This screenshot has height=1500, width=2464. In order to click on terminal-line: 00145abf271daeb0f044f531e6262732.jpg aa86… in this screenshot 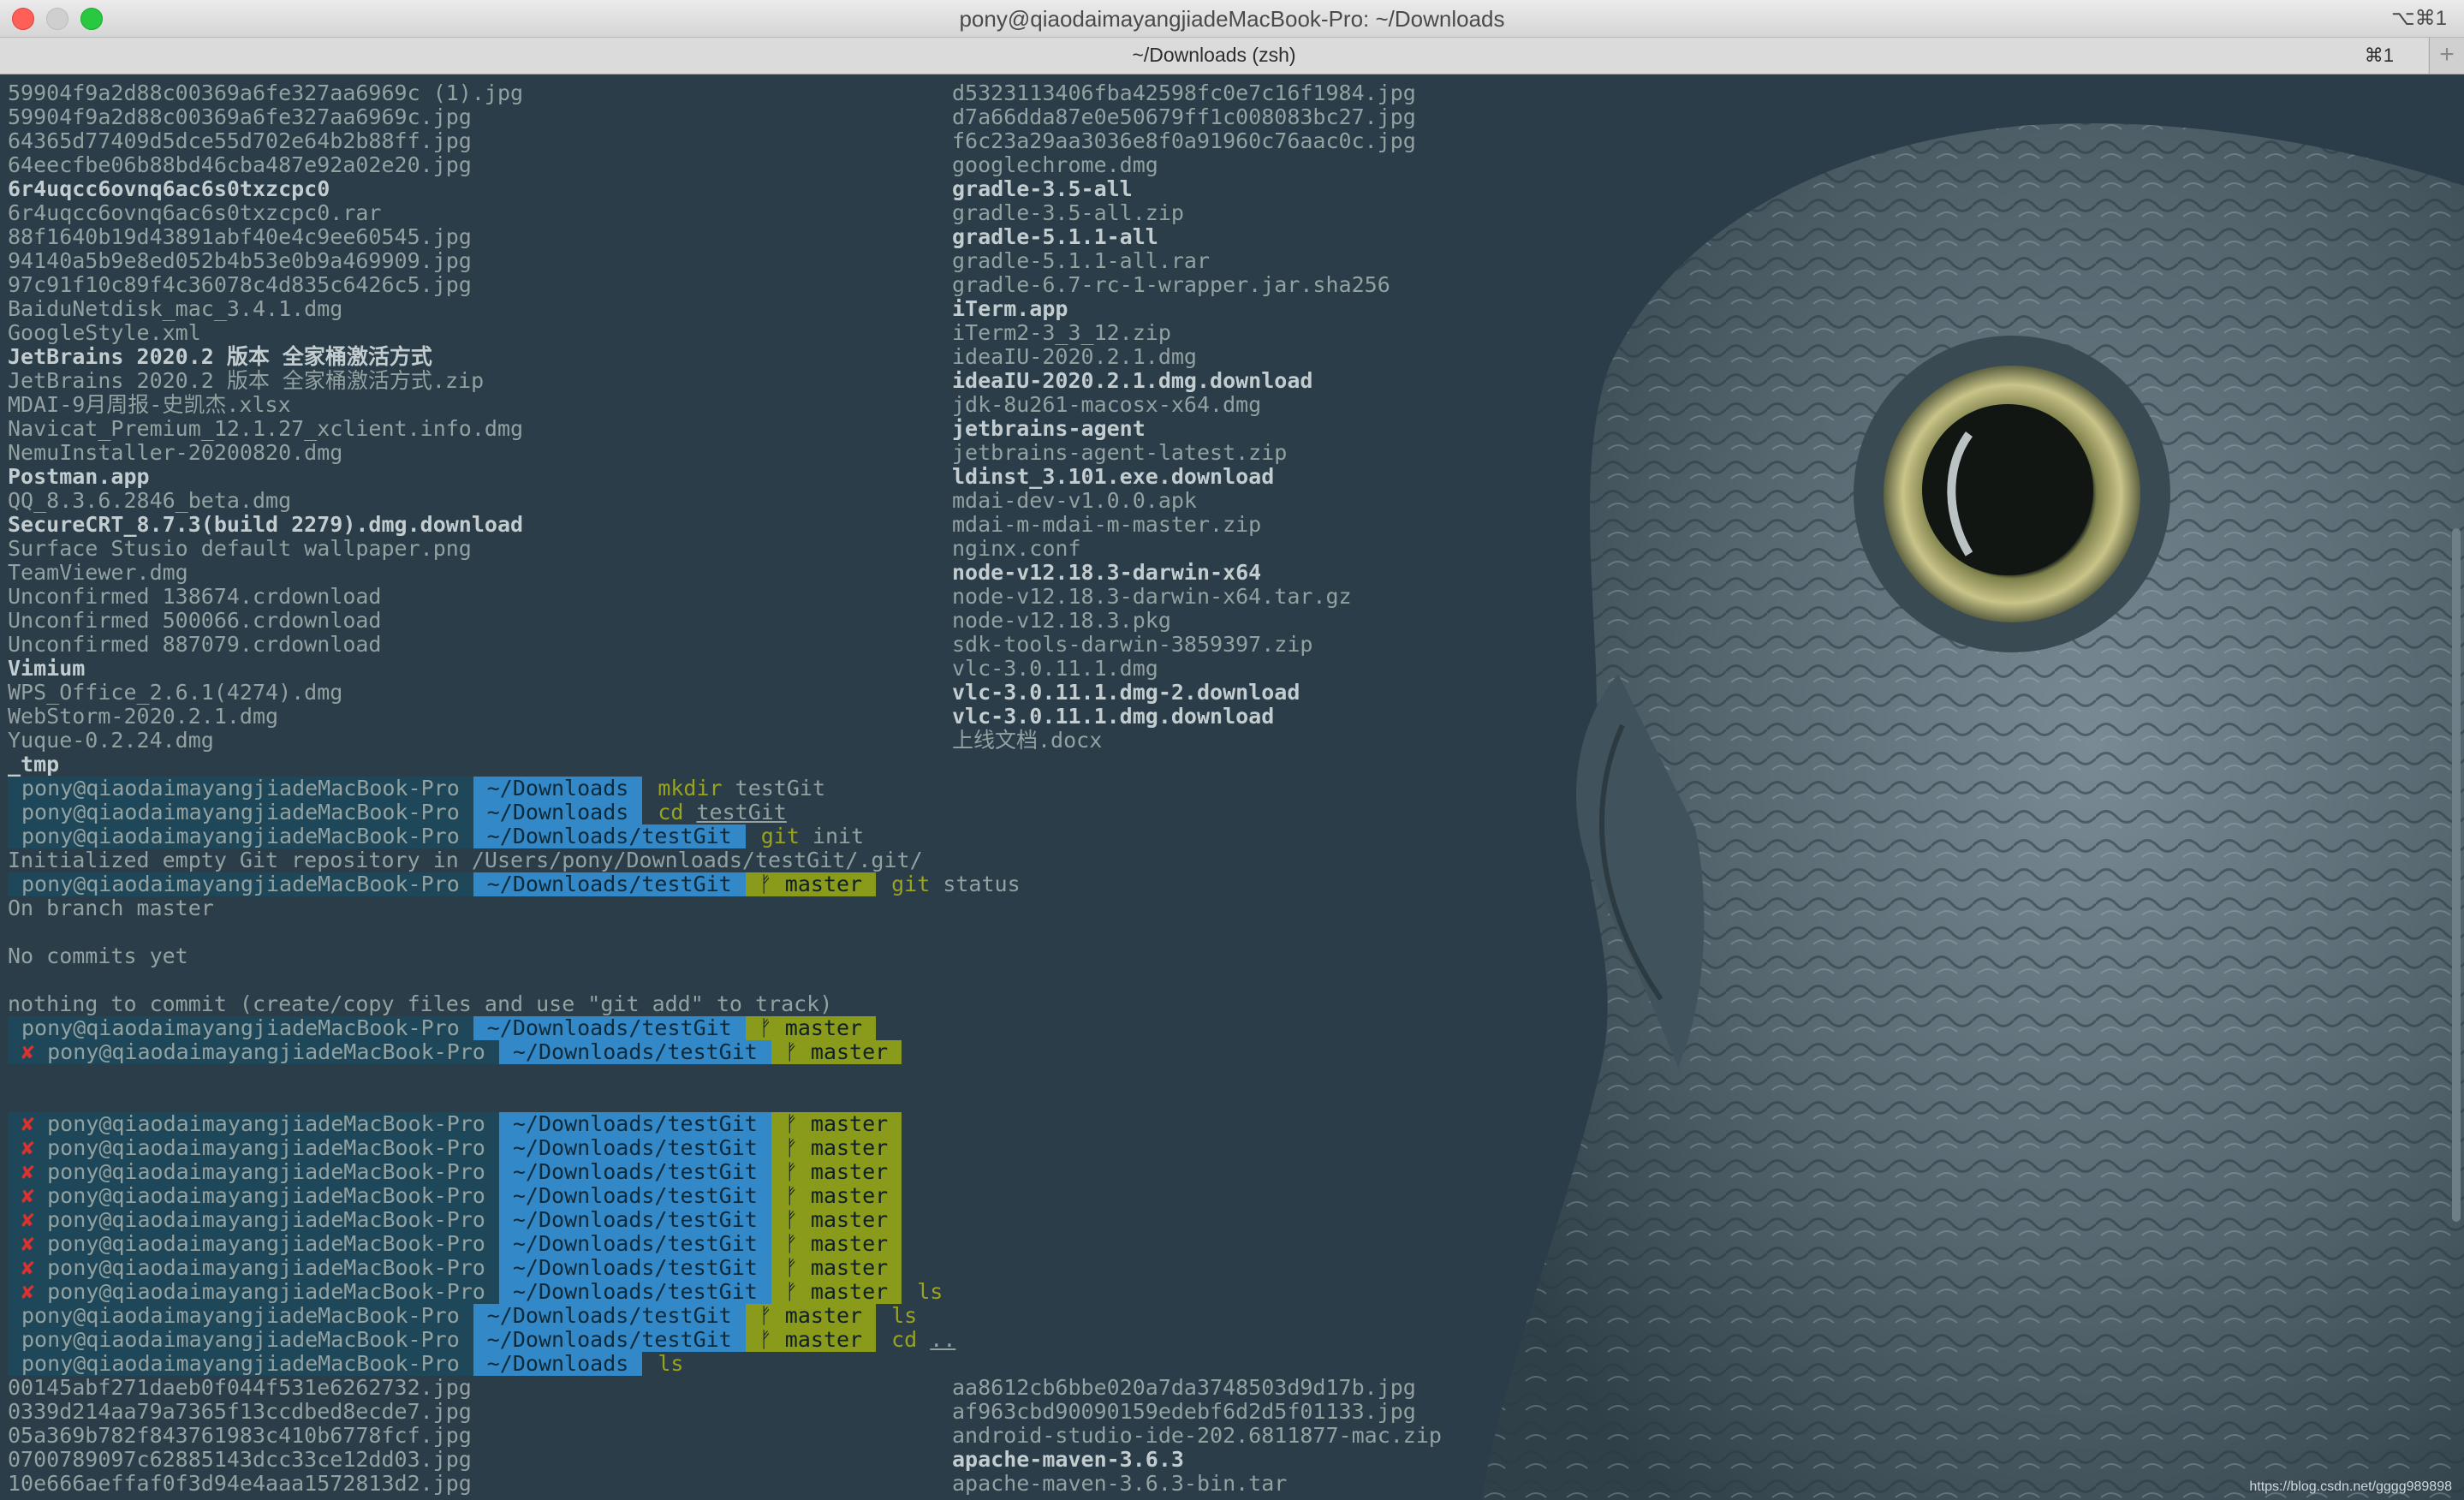, I will do `click(804, 1388)`.